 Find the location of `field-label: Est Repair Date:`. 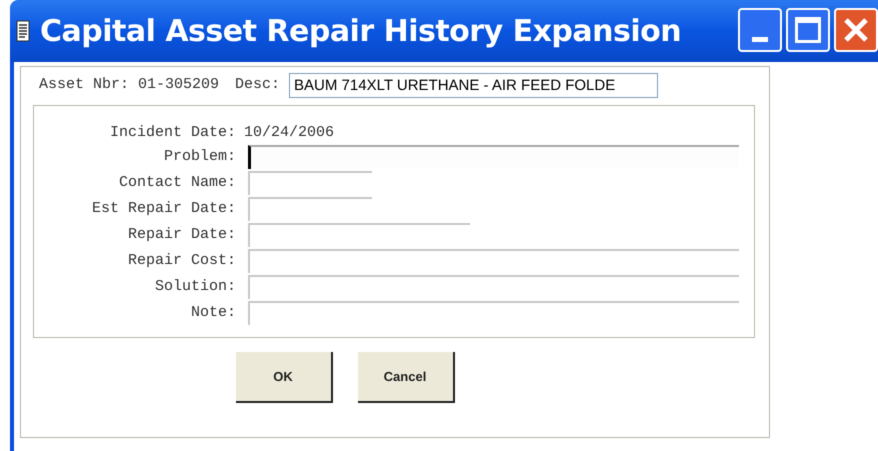

field-label: Est Repair Date: is located at coordinates (163, 208).